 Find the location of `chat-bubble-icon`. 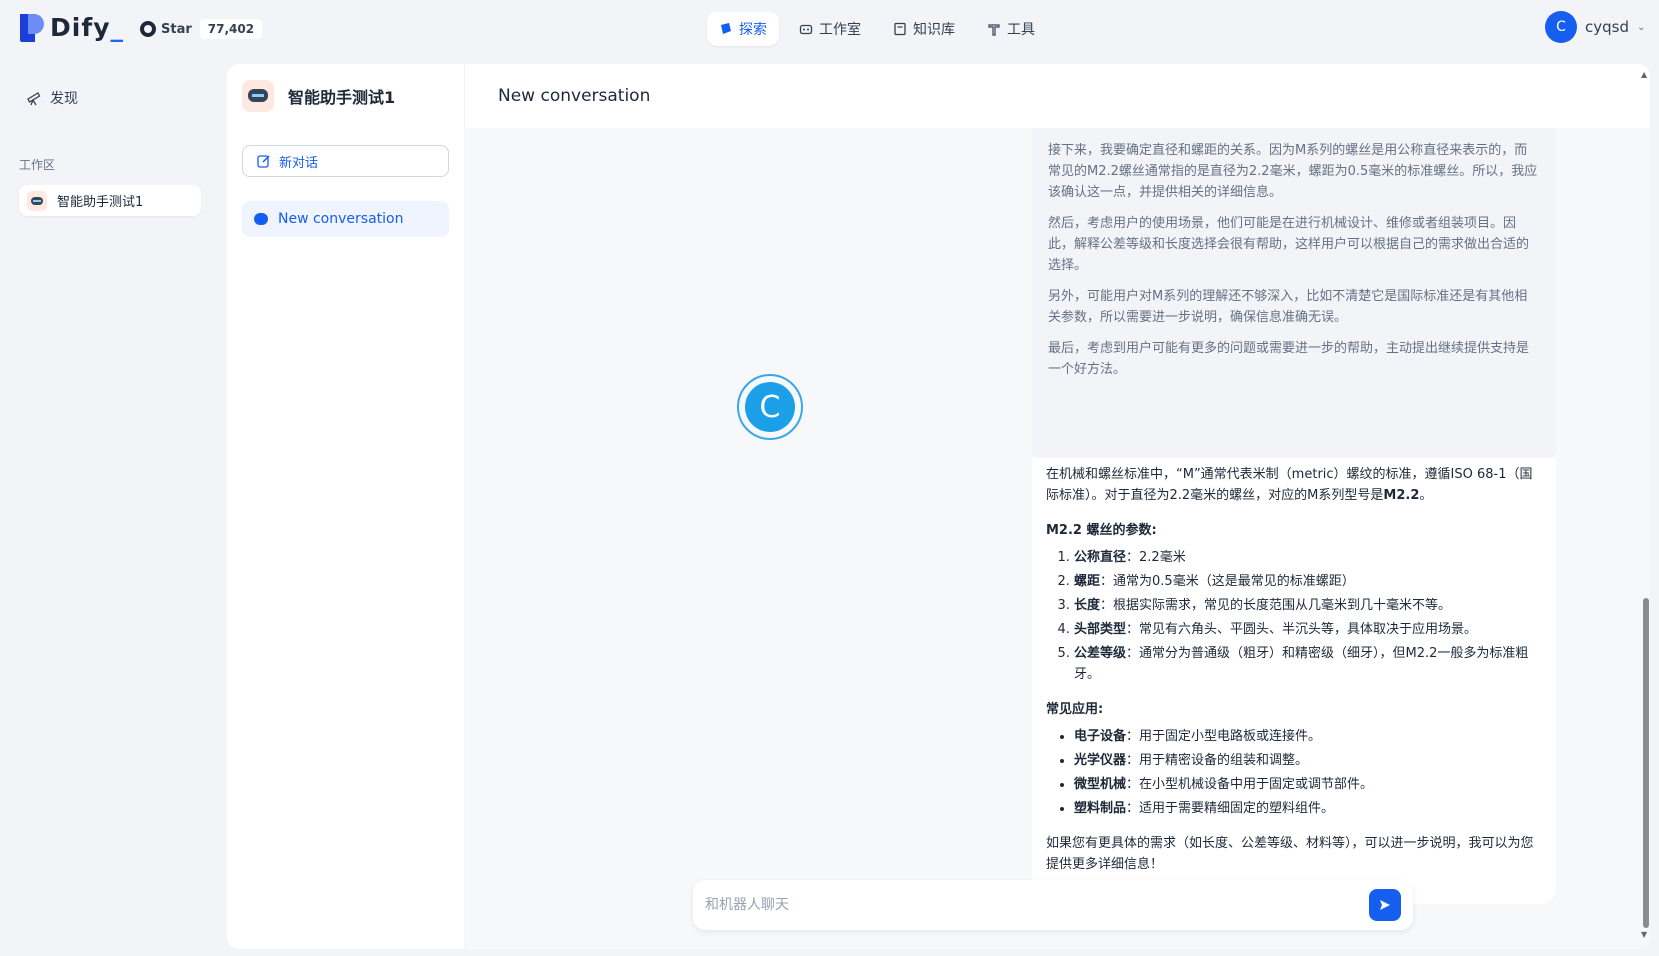

chat-bubble-icon is located at coordinates (261, 219).